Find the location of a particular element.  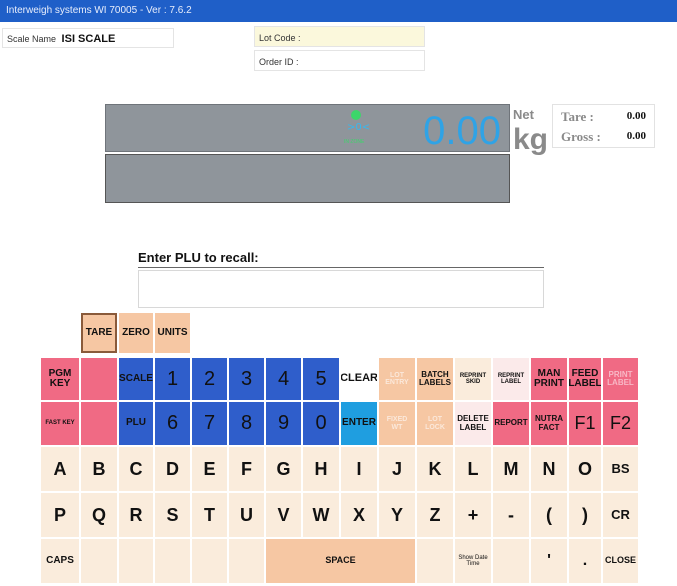

scale-name-value: ISI SCALE is located at coordinates (88, 39).